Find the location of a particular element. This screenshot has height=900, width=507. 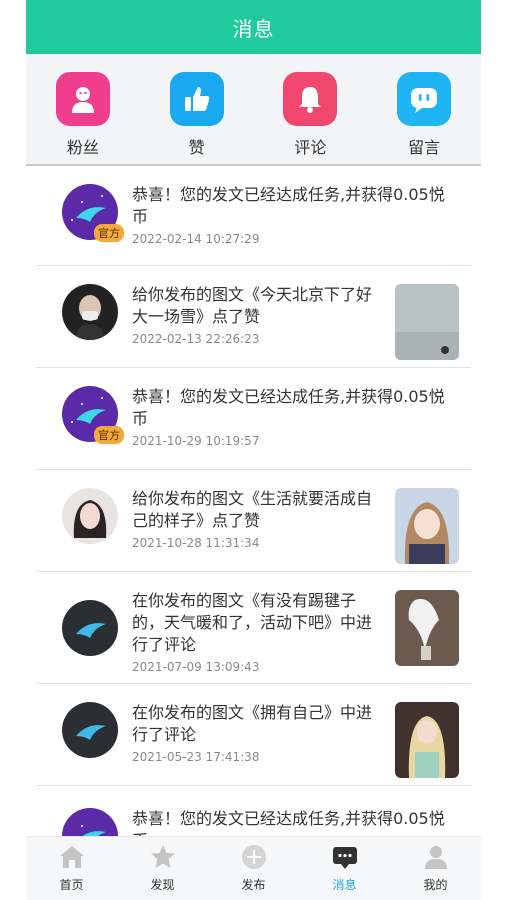

tab-label: 发布 is located at coordinates (253, 885).